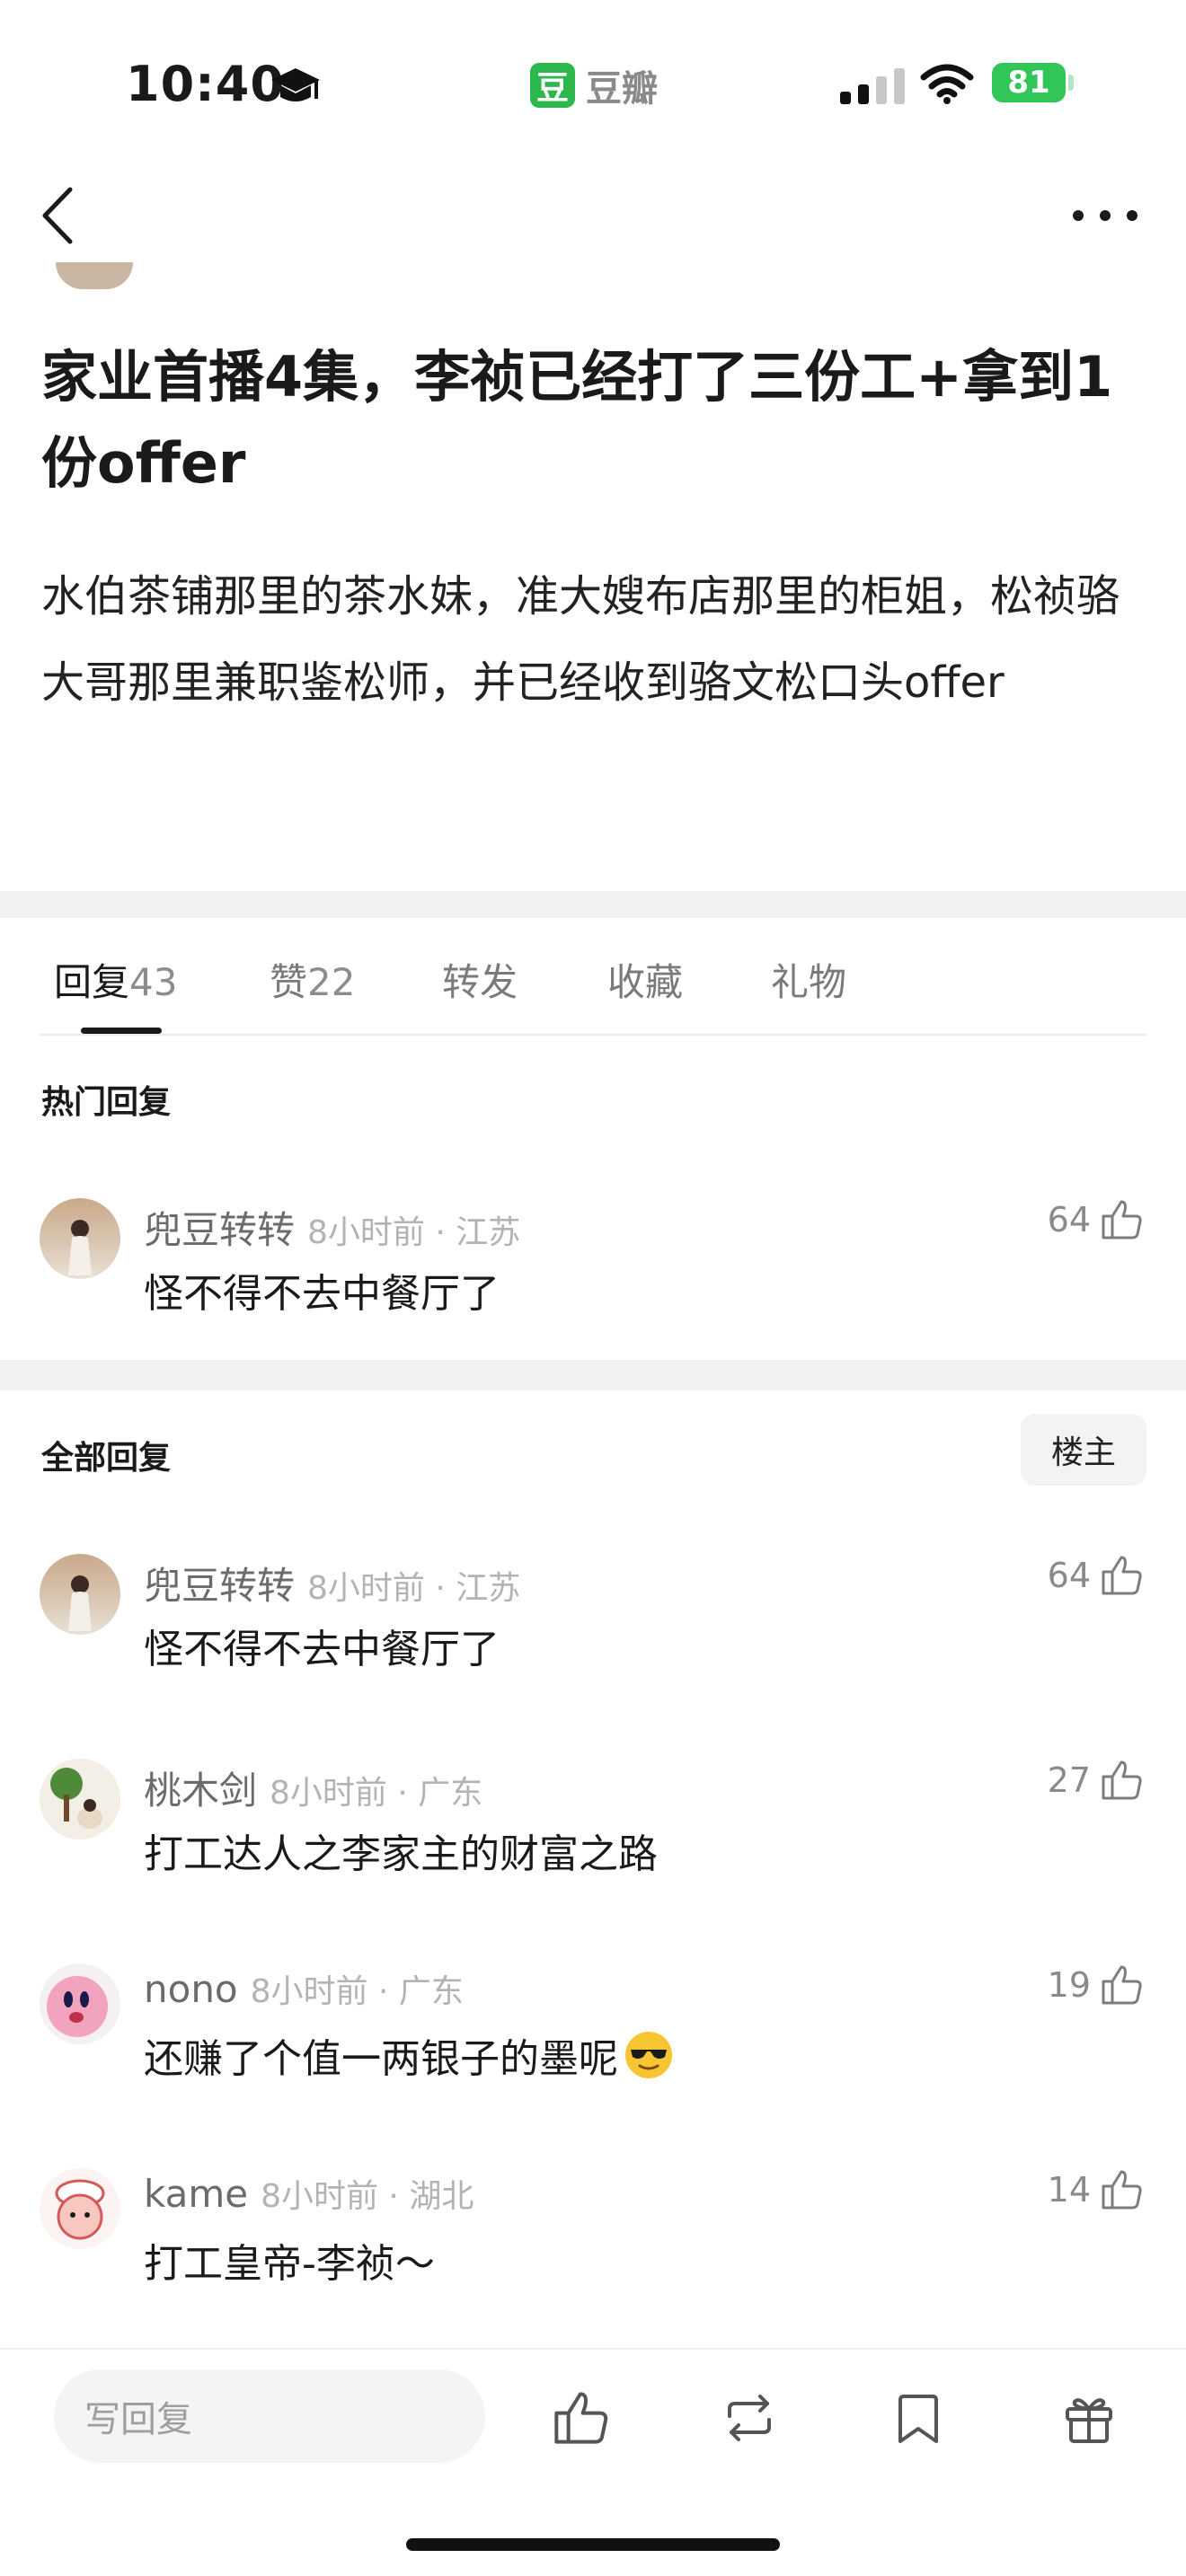 The width and height of the screenshot is (1186, 2576). I want to click on all-replies-label: 全部回复, so click(106, 1458).